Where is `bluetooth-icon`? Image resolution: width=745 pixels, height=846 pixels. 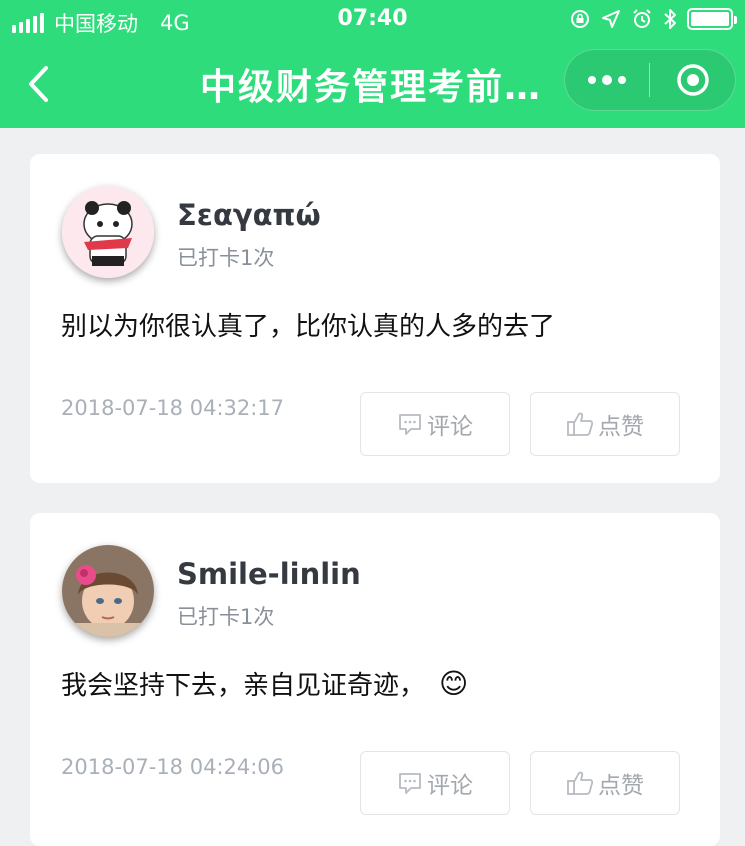
bluetooth-icon is located at coordinates (670, 19).